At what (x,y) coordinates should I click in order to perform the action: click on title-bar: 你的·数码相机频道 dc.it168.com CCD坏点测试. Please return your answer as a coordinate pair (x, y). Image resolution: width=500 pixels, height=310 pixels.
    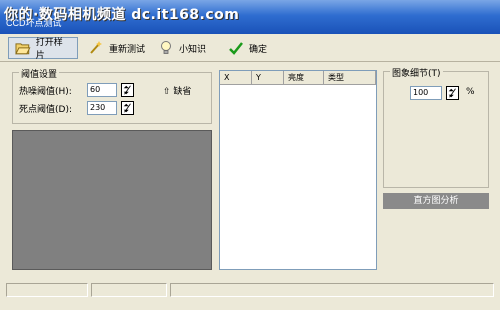
    Looking at the image, I should click on (250, 17).